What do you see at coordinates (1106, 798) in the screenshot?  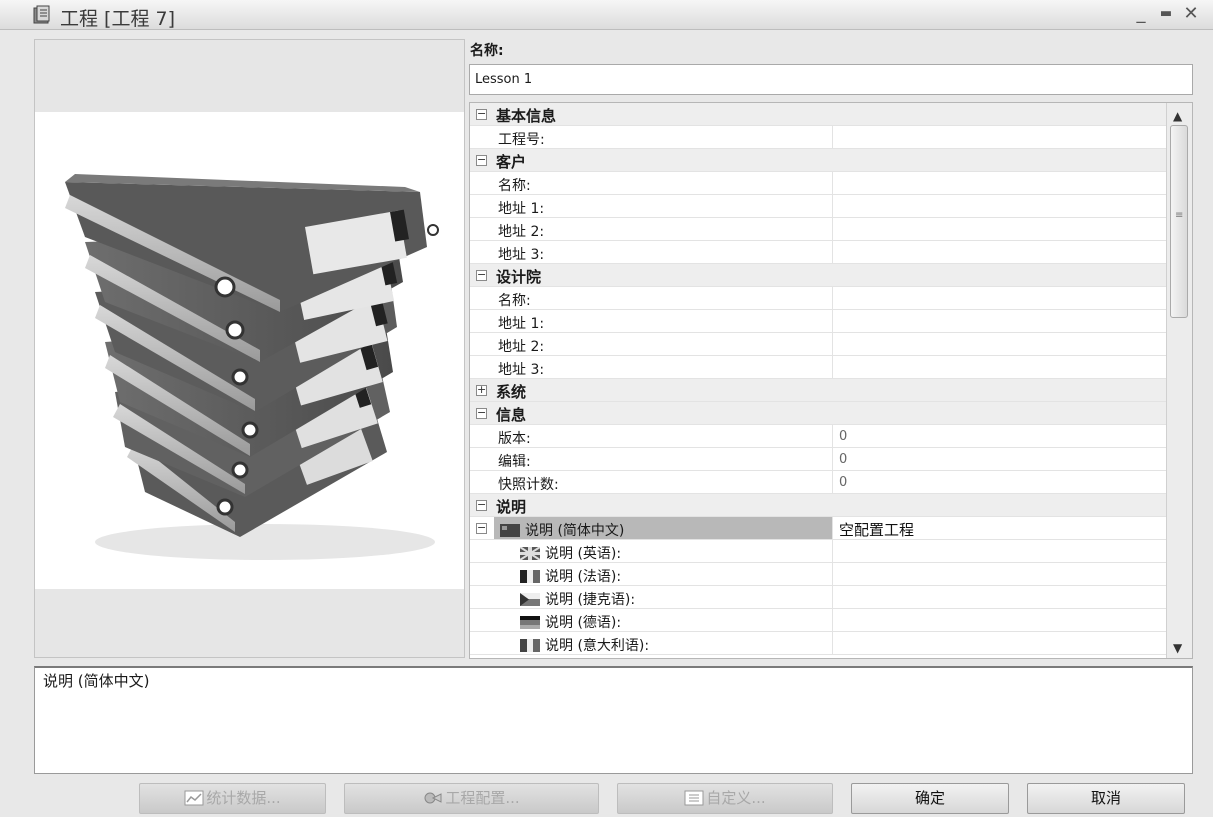 I see `cancel-button: 取消` at bounding box center [1106, 798].